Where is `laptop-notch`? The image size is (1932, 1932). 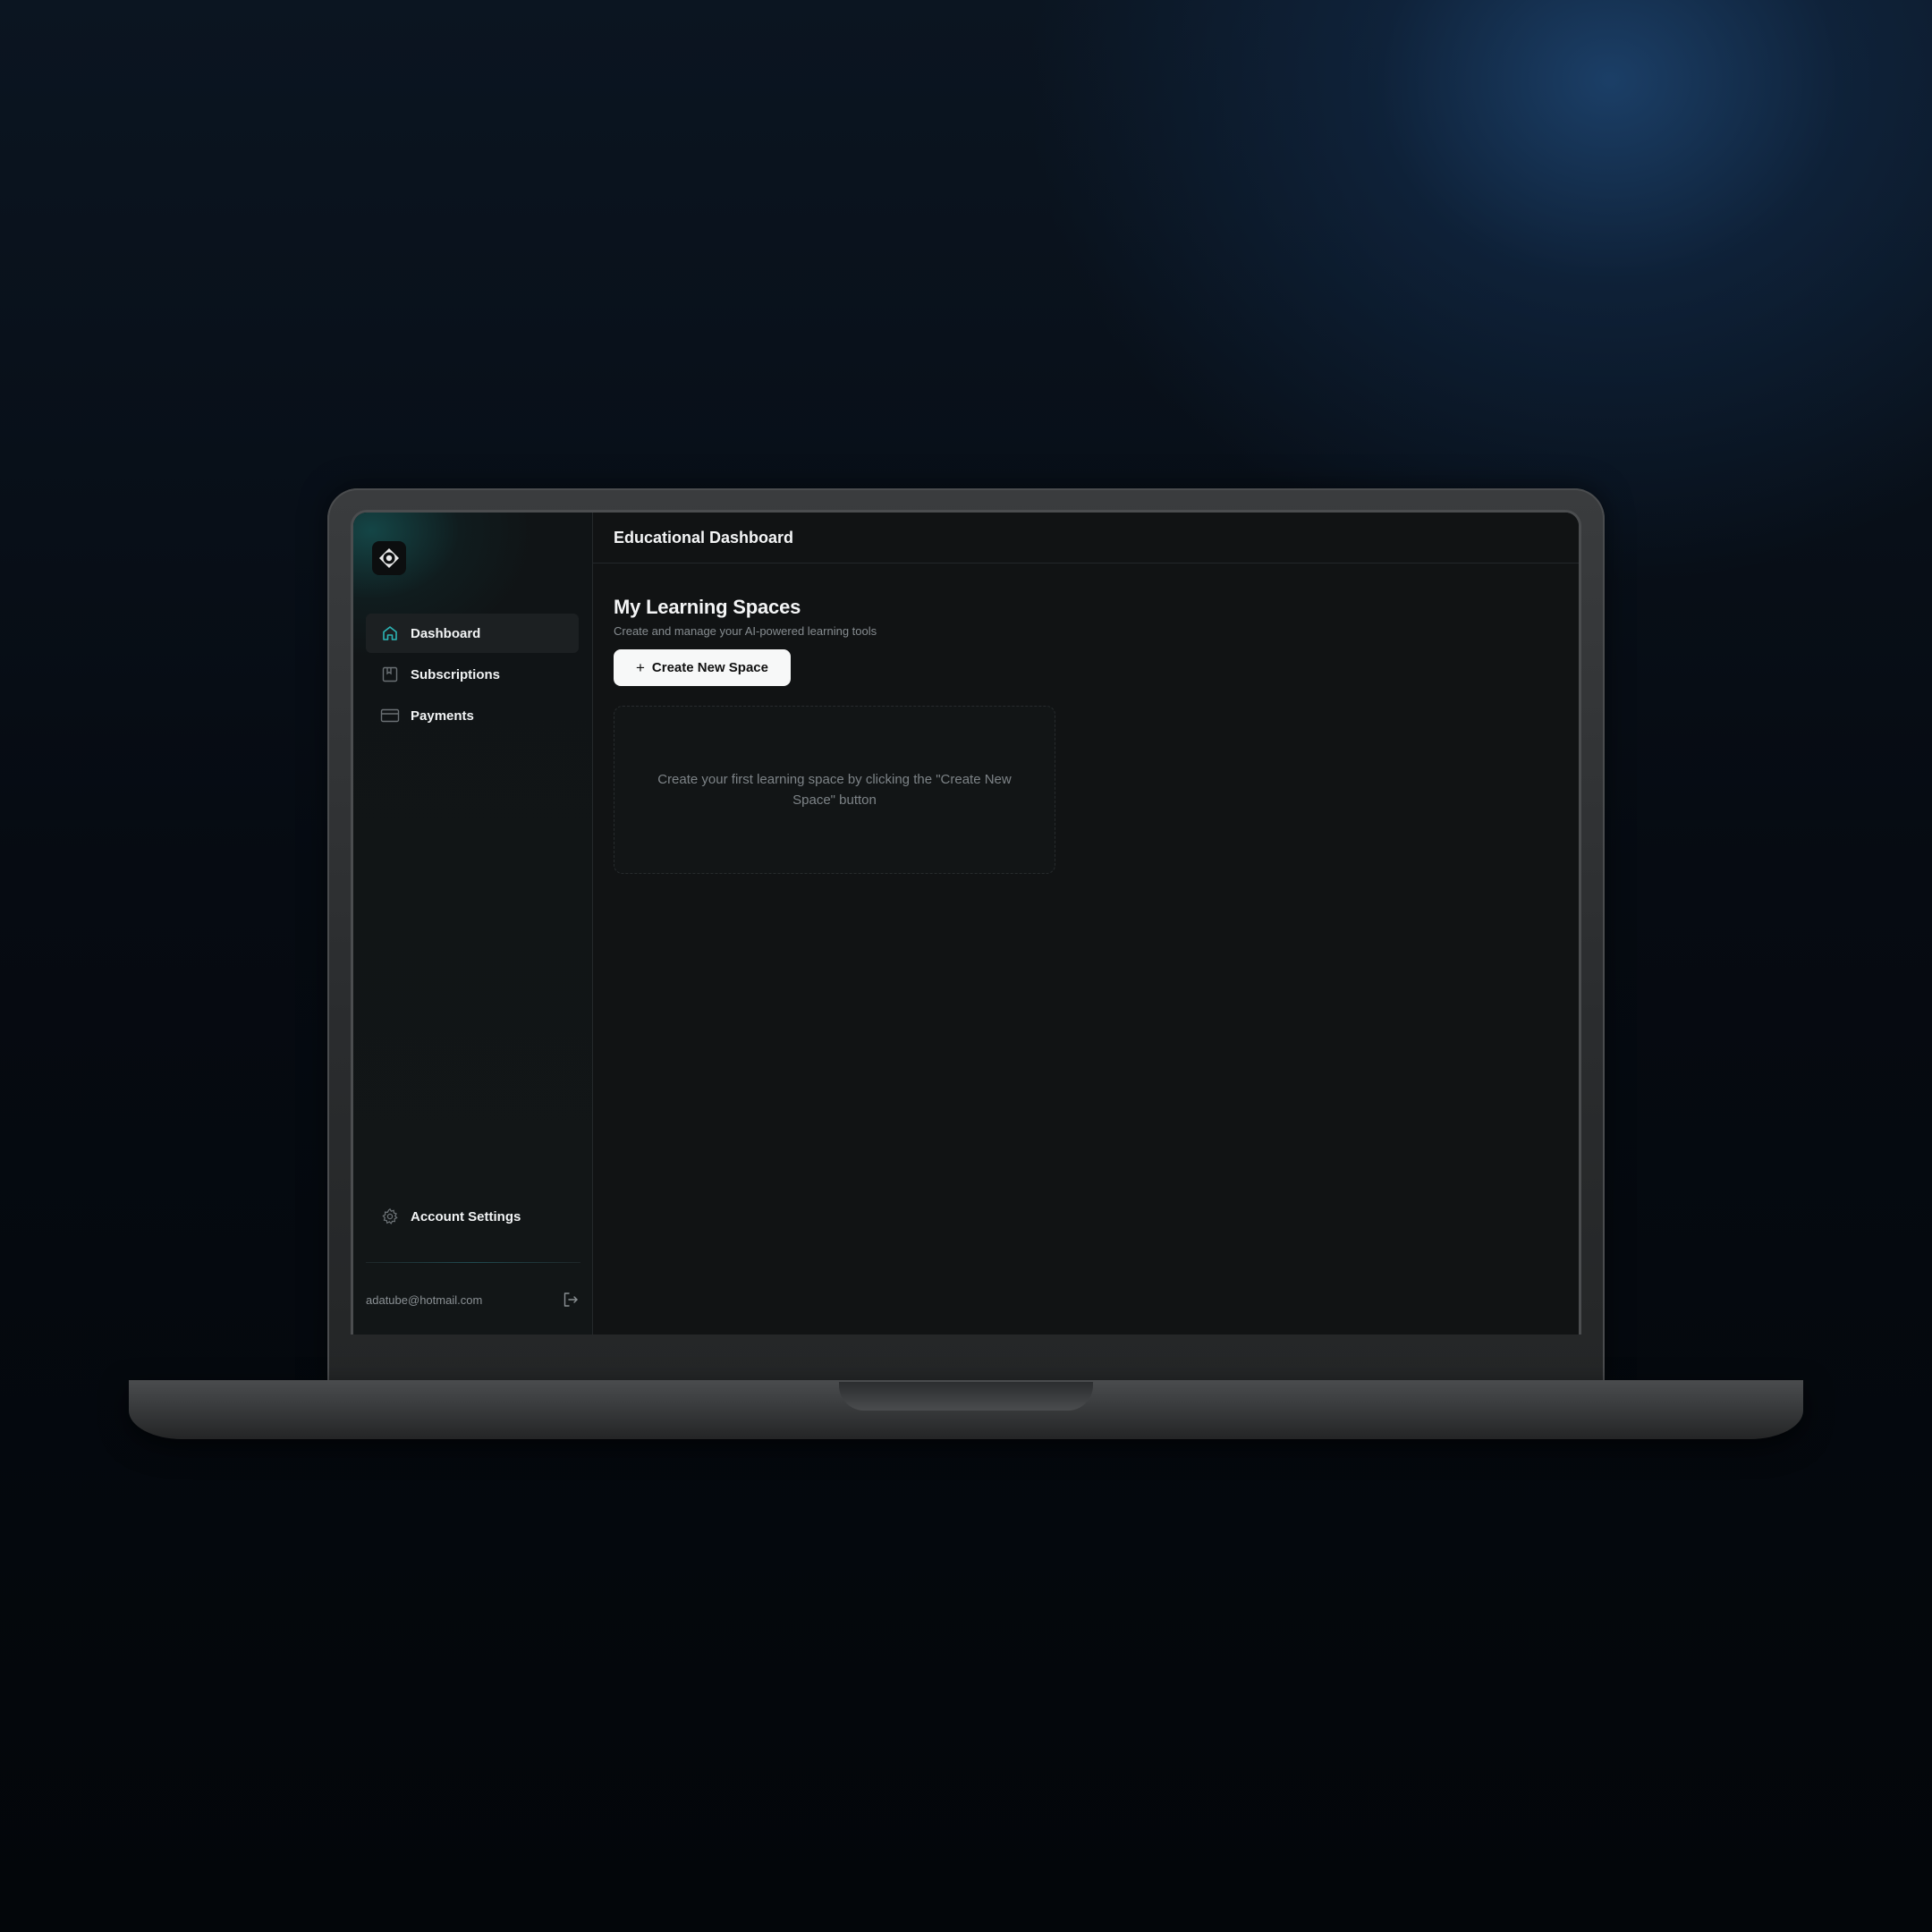
laptop-notch is located at coordinates (966, 1396).